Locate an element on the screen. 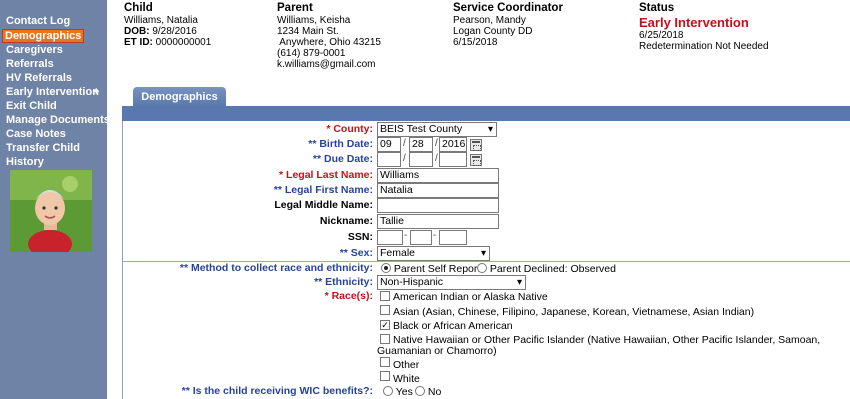  child-photo-image is located at coordinates (51, 211).